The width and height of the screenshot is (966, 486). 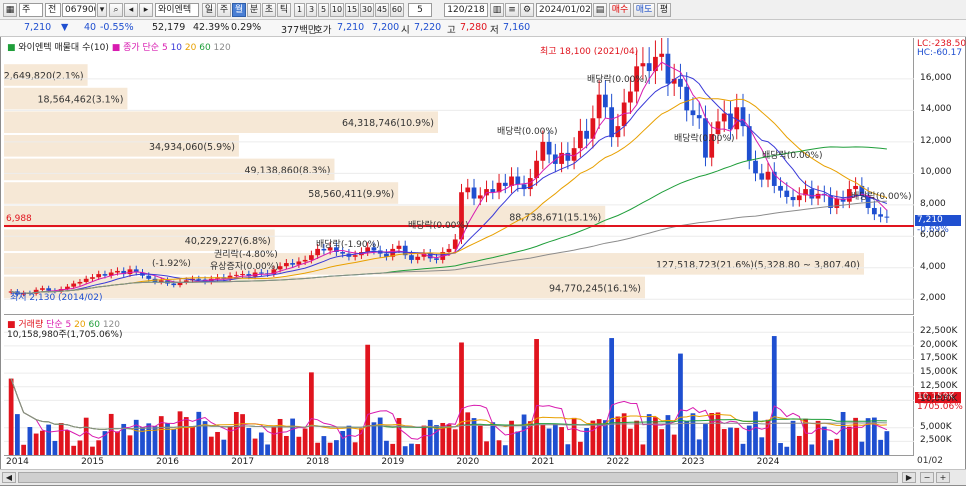 I want to click on price-y-tick: 2,000, so click(x=933, y=298).